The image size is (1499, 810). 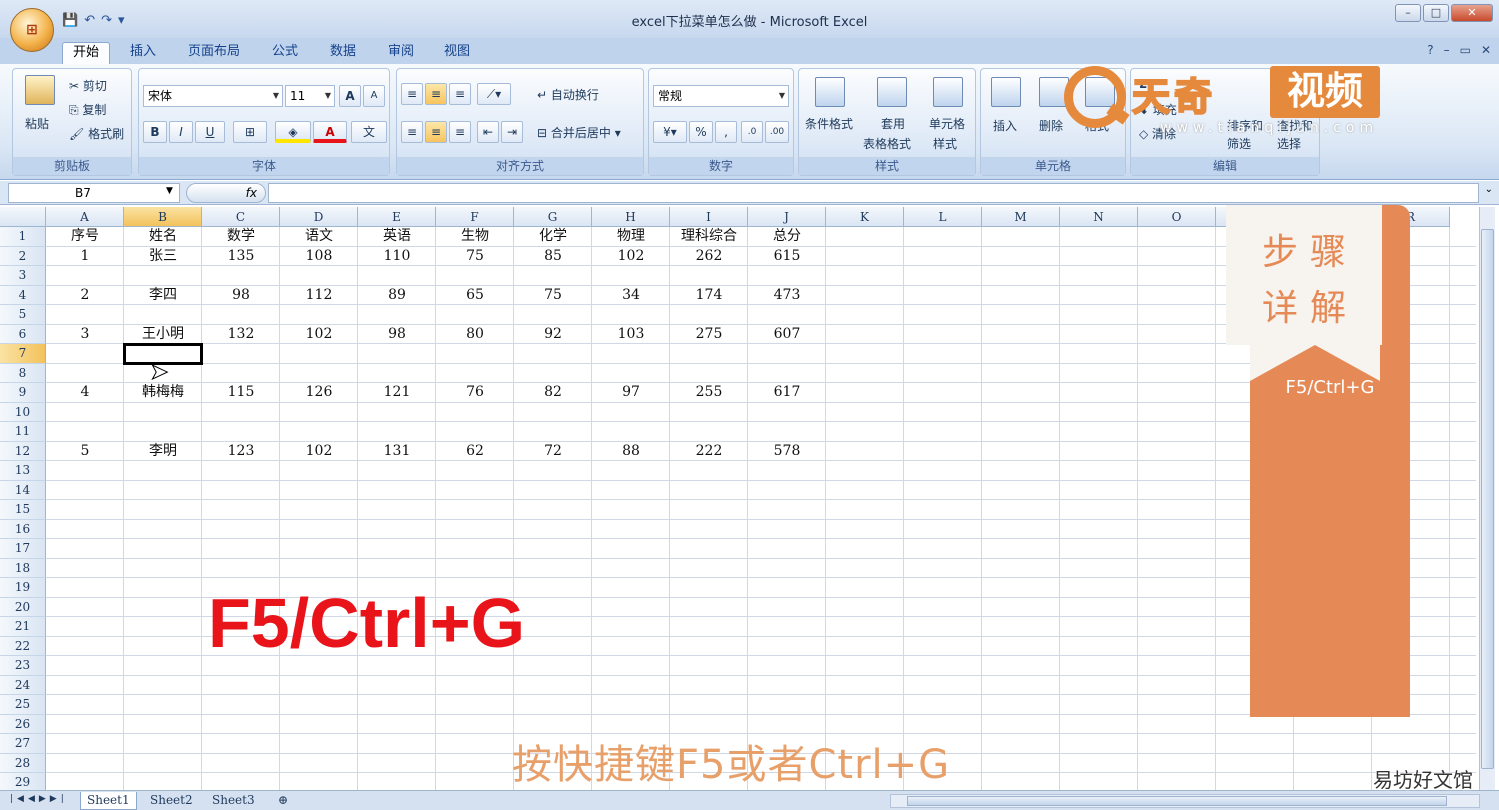 I want to click on cell-j6: 607, so click(x=787, y=334).